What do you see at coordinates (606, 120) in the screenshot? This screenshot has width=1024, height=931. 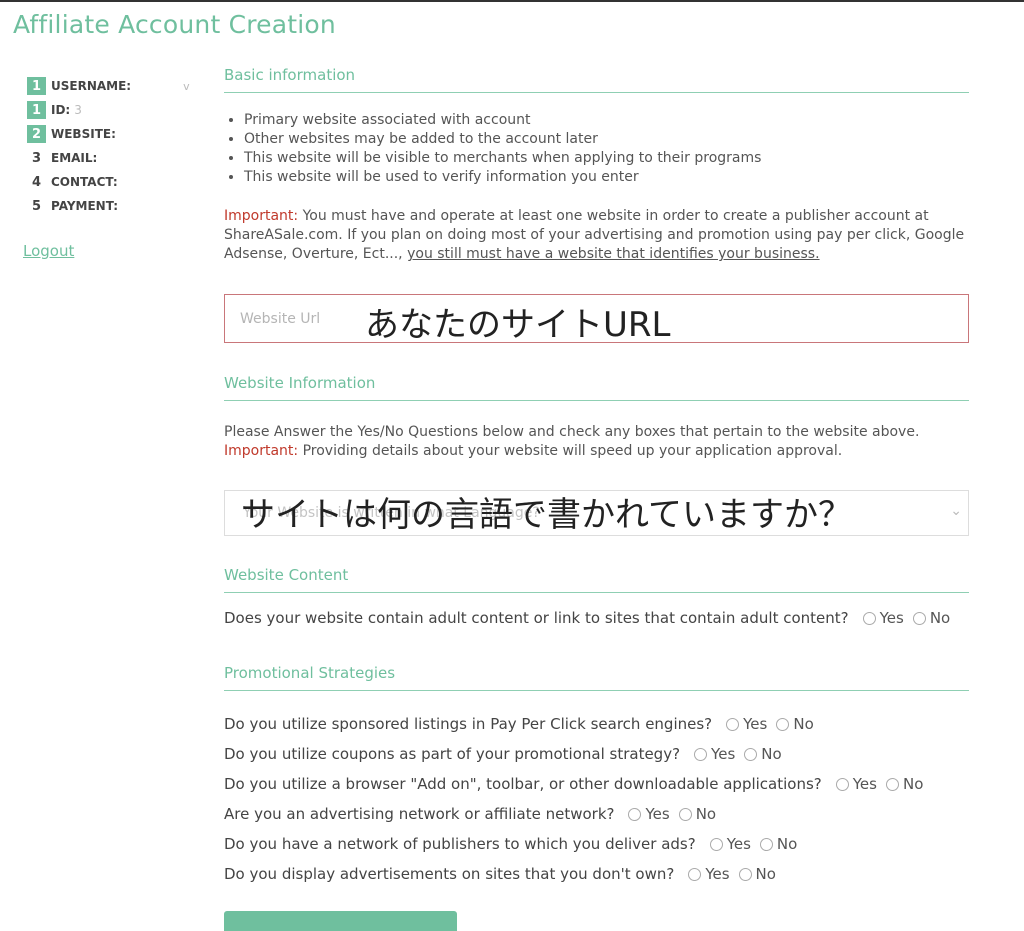 I see `list-item: Primary website associated with account` at bounding box center [606, 120].